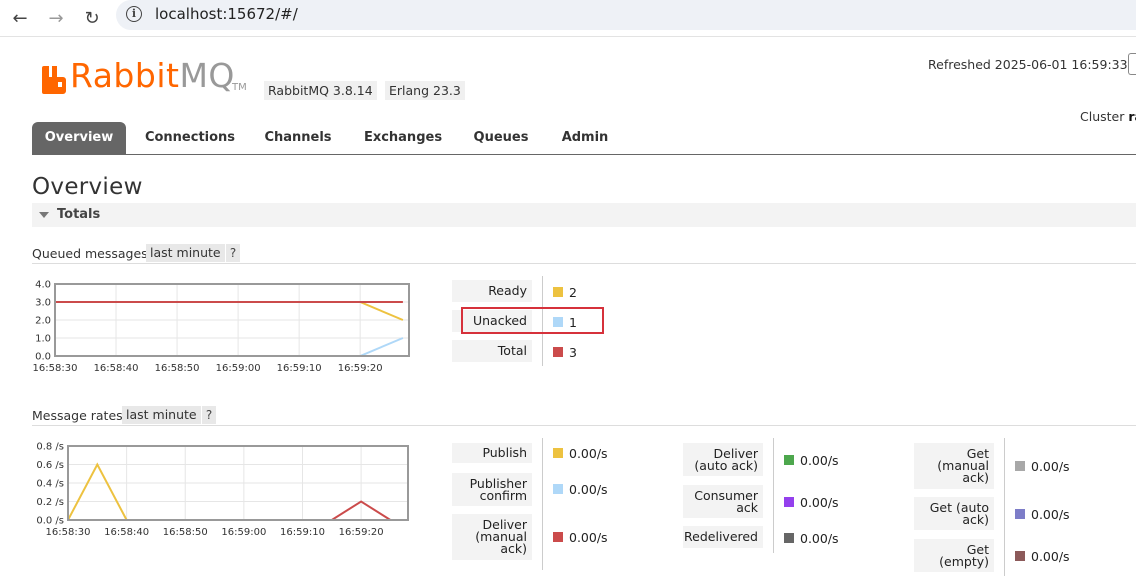 The image size is (1136, 580). Describe the element at coordinates (50, 447) in the screenshot. I see `rates-chart-y-tick: 0.8 /s` at that location.